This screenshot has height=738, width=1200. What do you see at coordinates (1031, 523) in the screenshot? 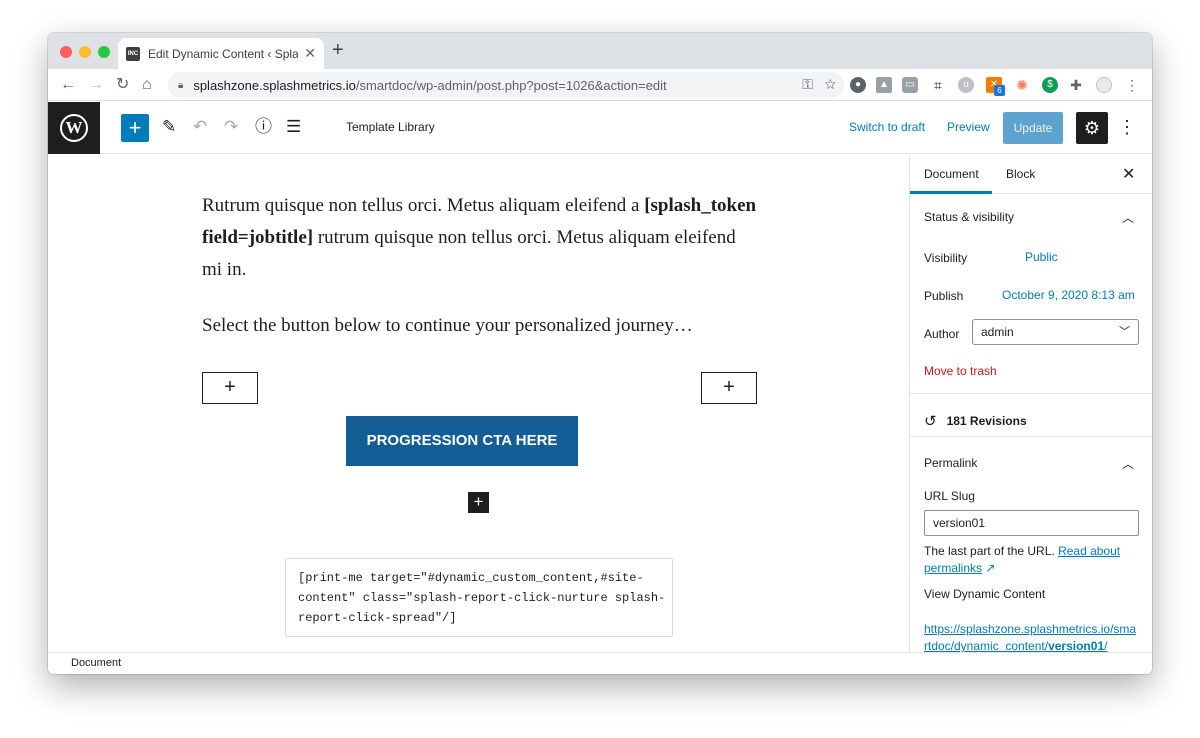
I see `url-slug-input: version01` at bounding box center [1031, 523].